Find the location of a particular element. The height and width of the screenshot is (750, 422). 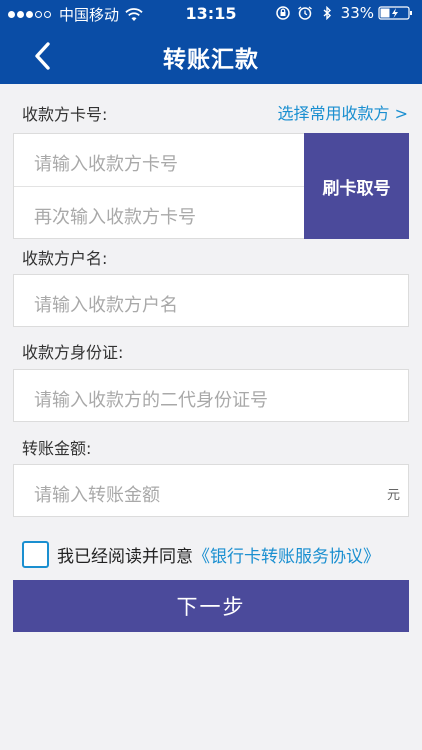

status-right: 33% is located at coordinates (341, 13).